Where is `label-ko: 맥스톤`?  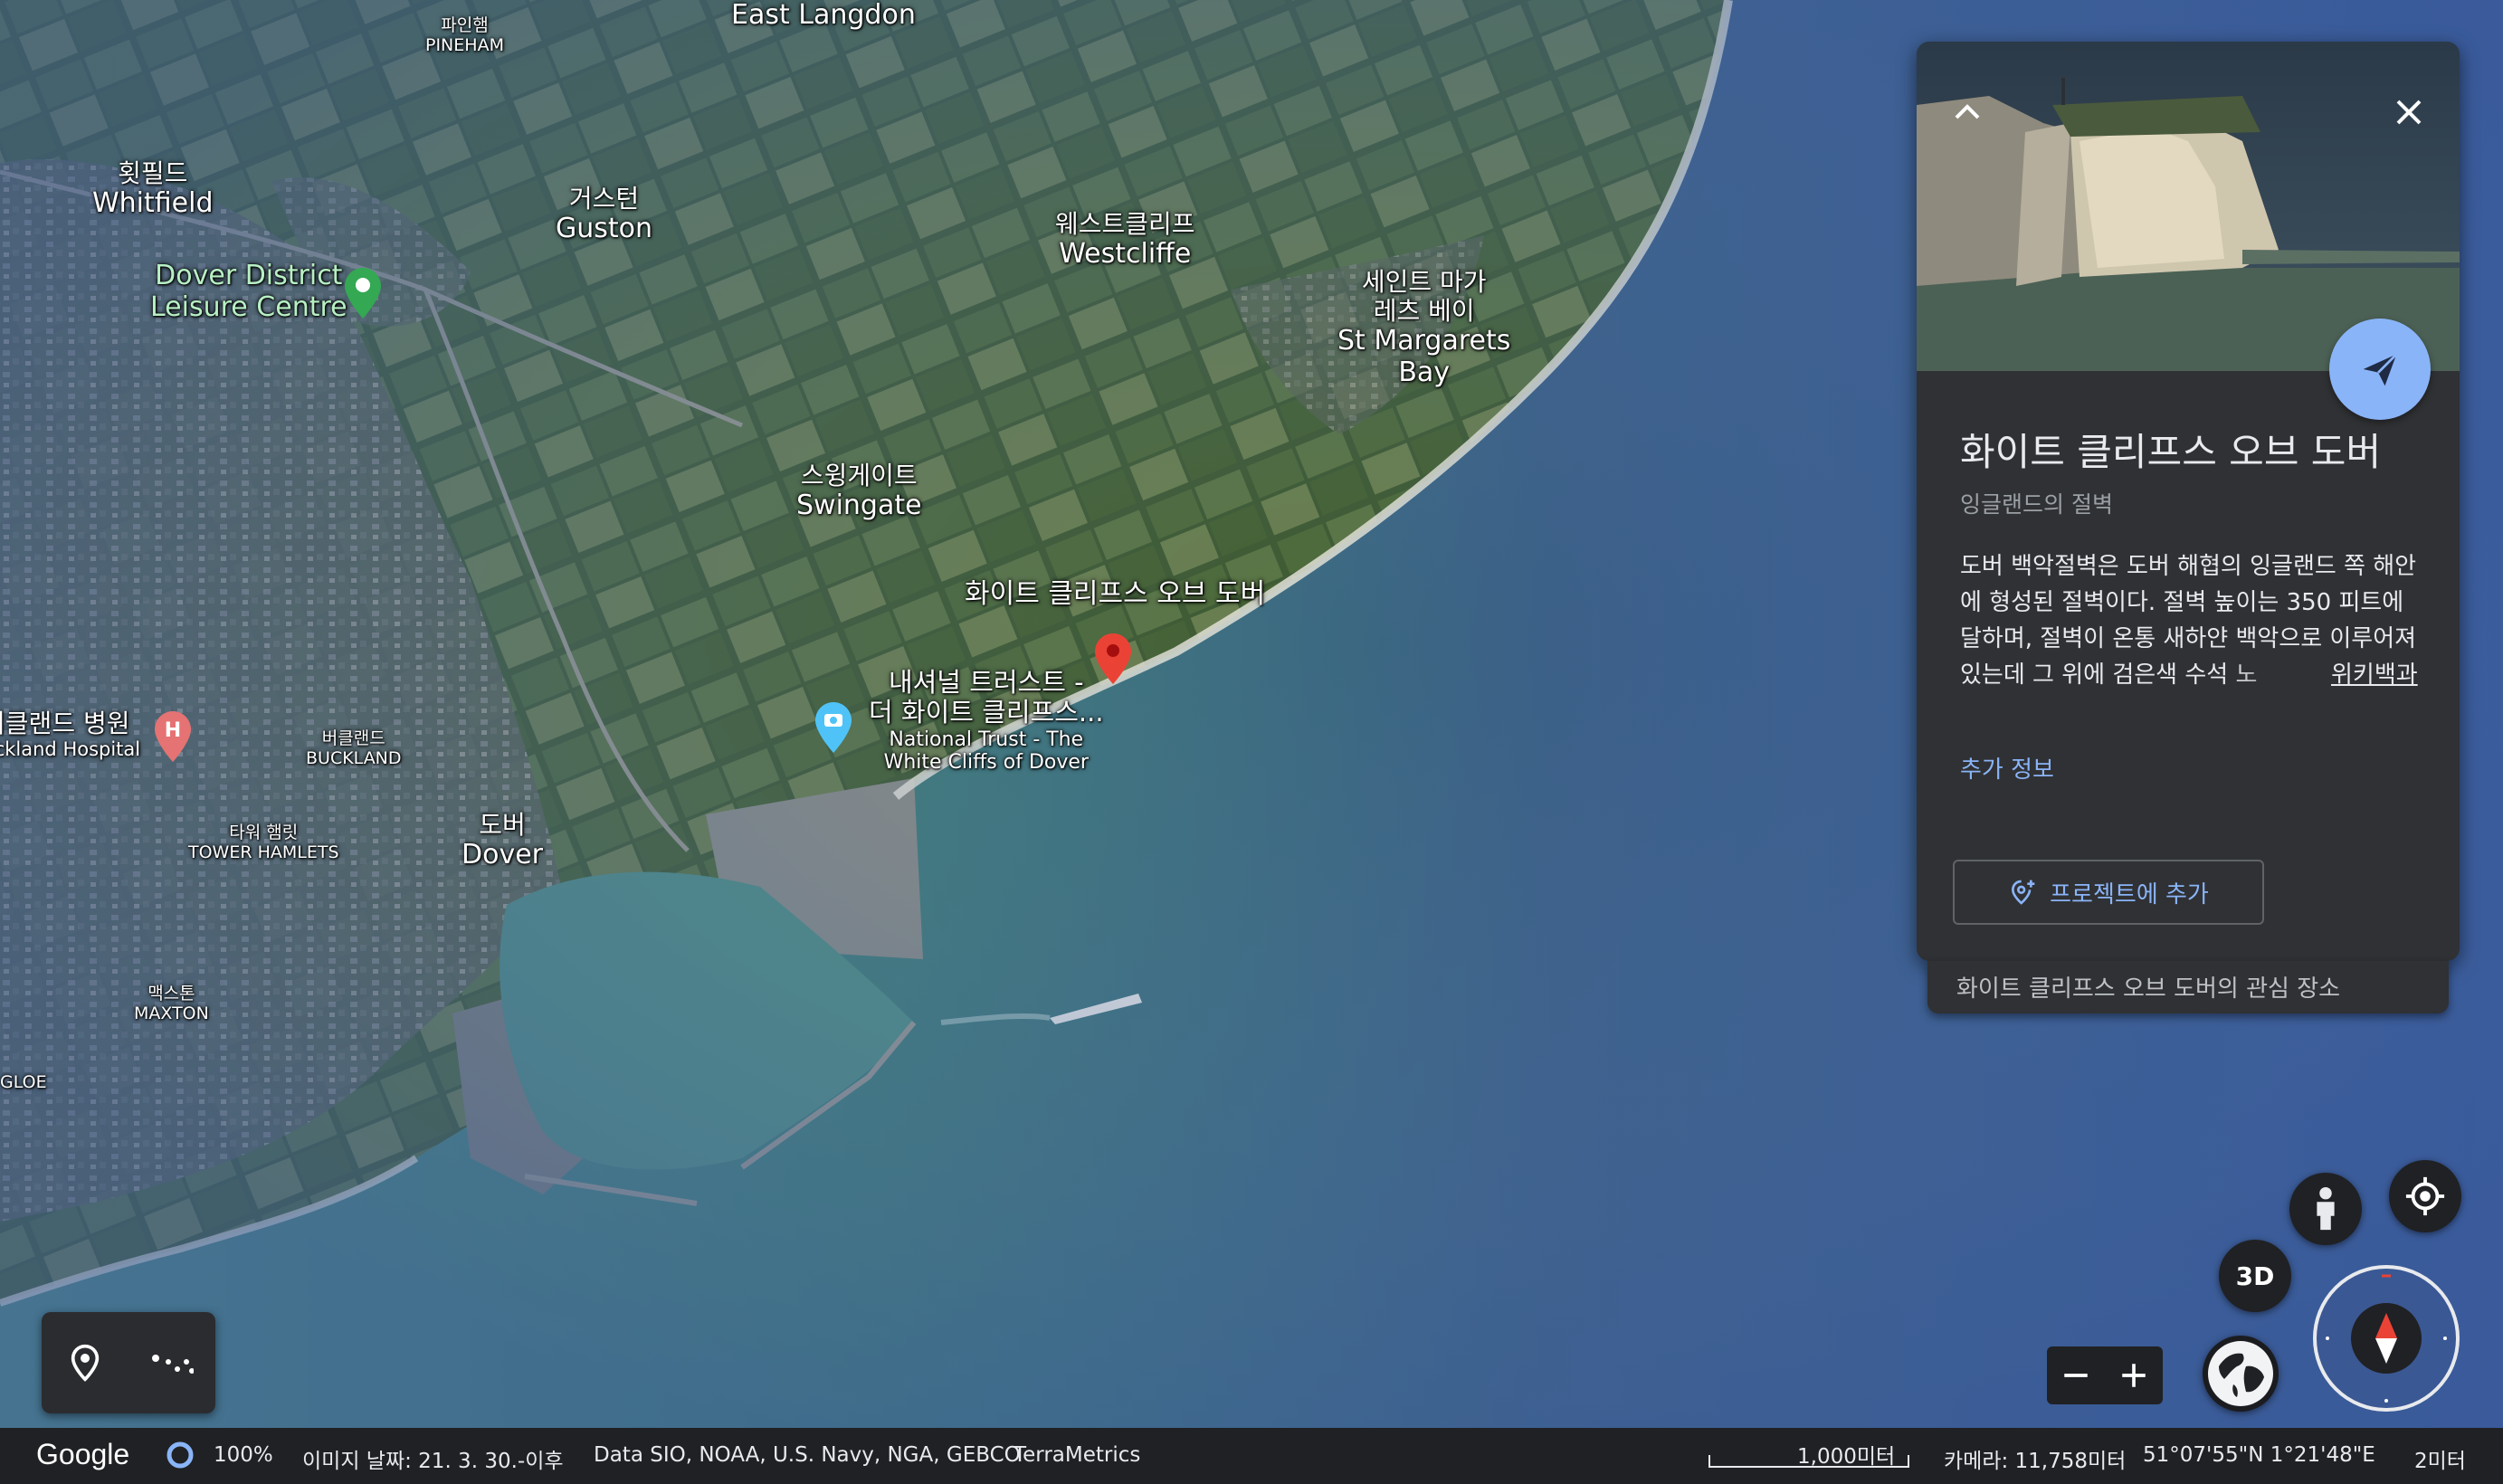
label-ko: 맥스톤 is located at coordinates (171, 994).